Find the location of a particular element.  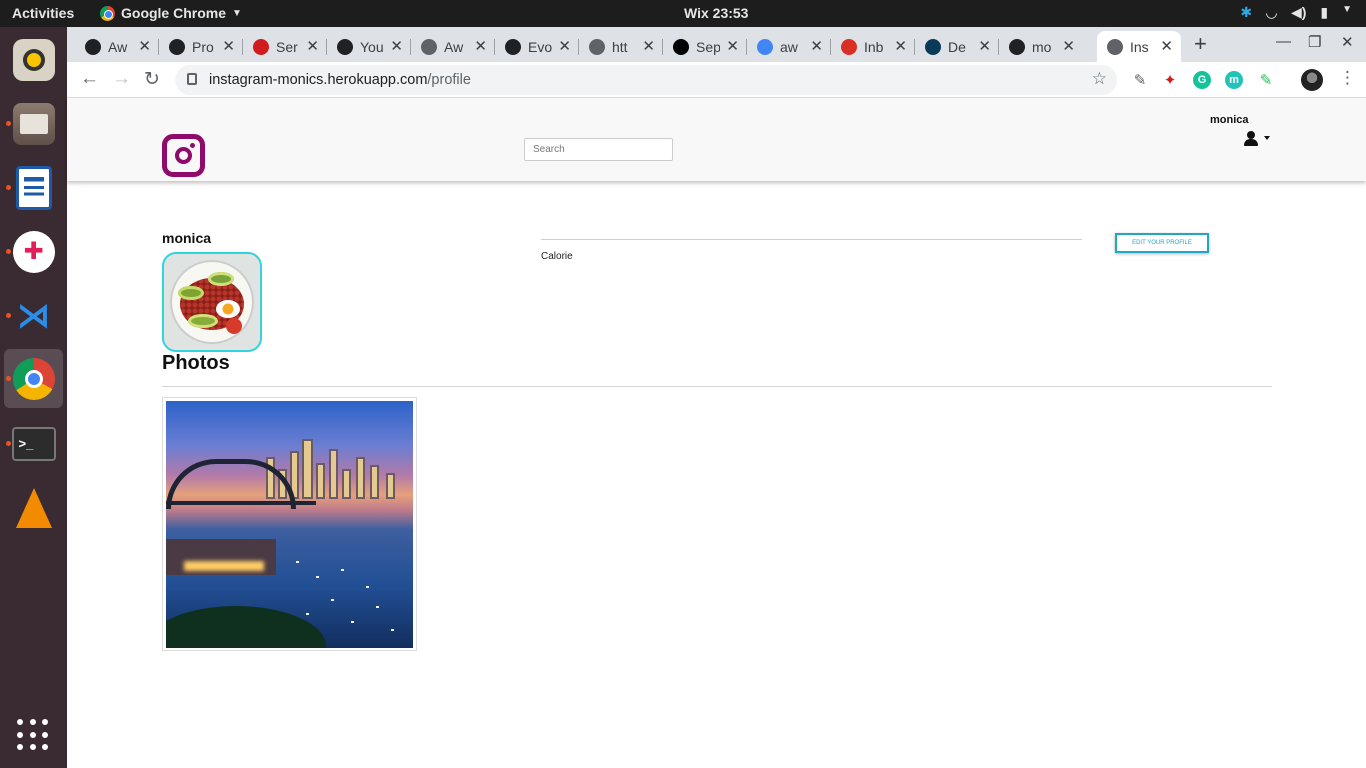

site-navbar: monica is located at coordinates (716, 140).